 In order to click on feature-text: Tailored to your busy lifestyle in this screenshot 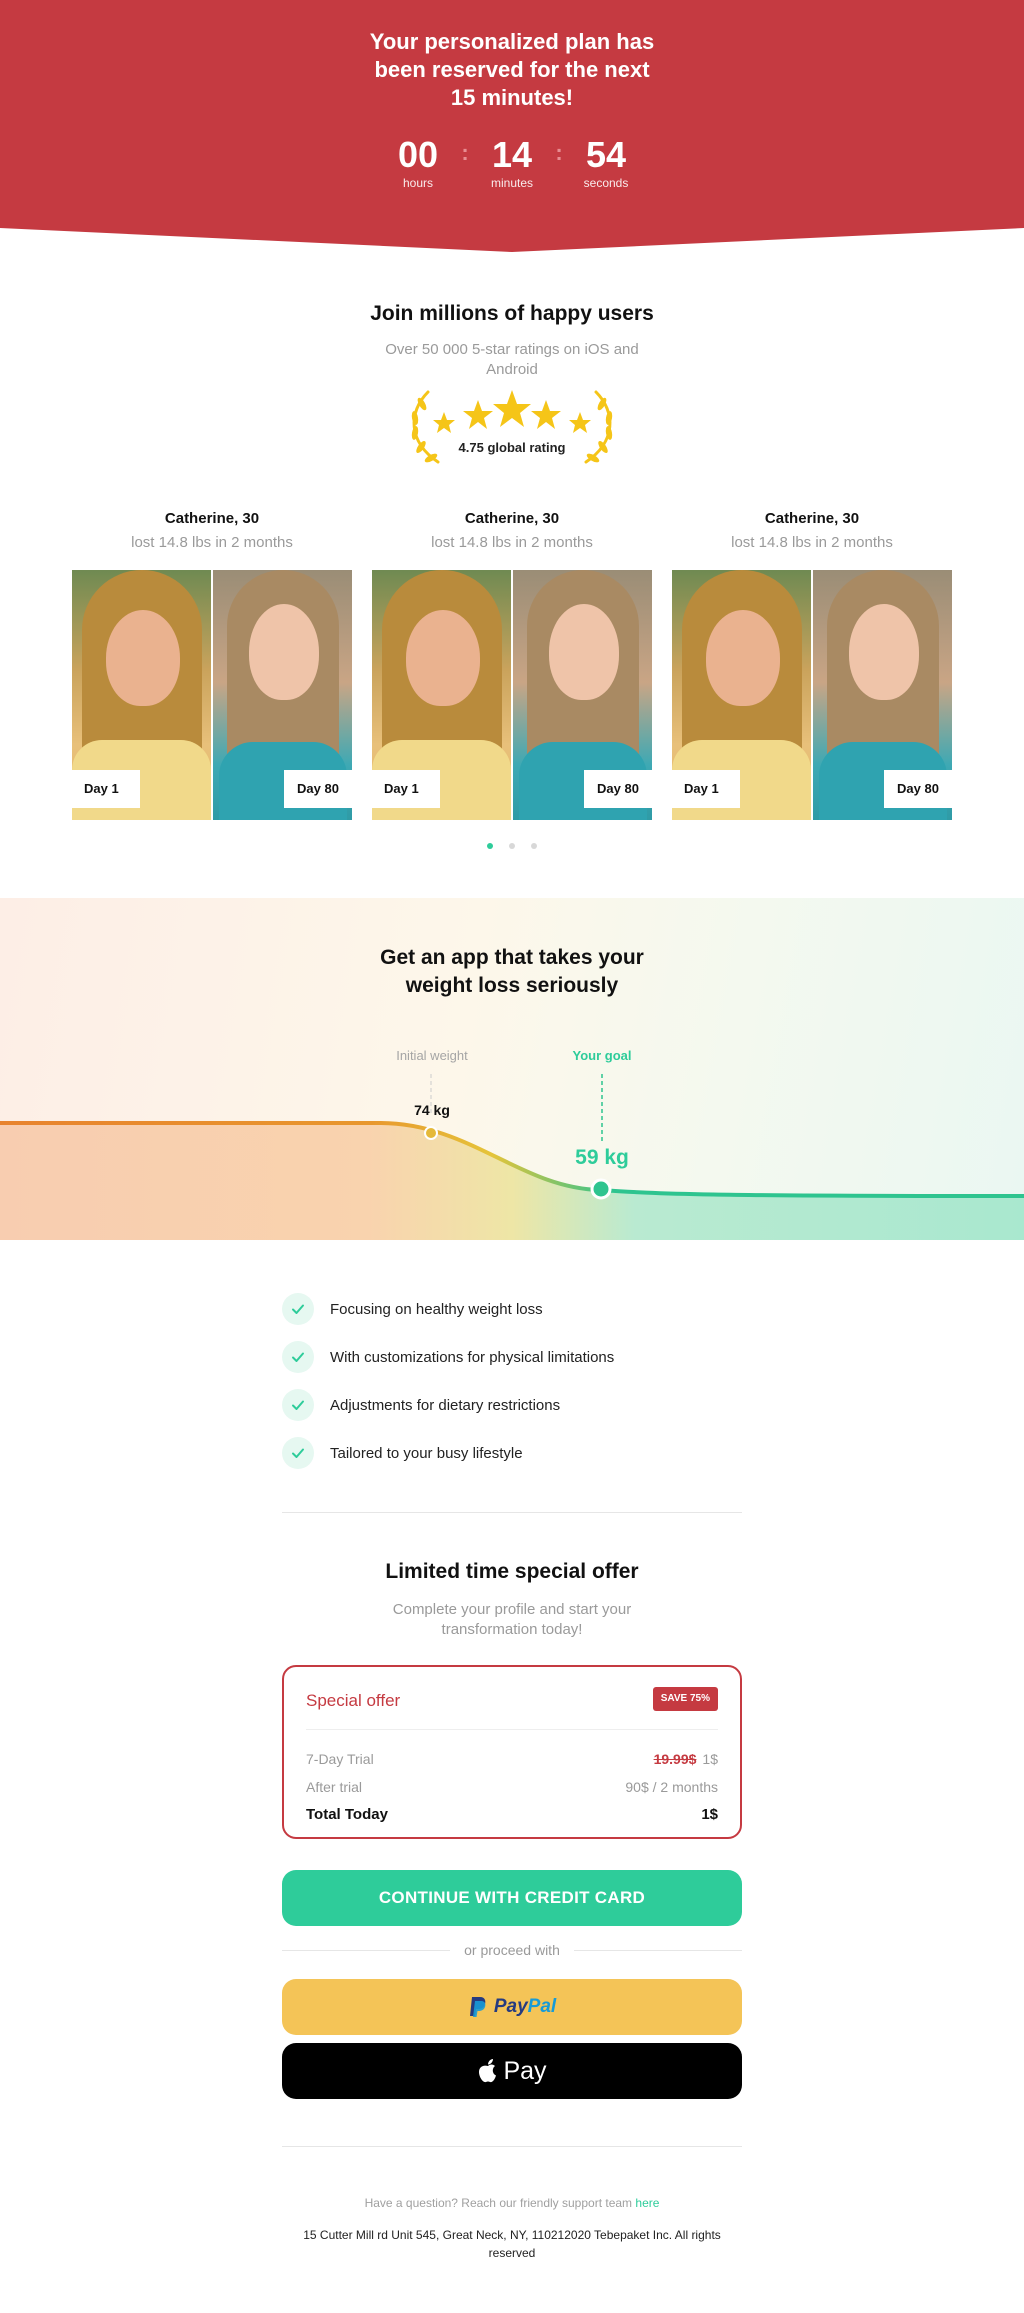, I will do `click(426, 1453)`.